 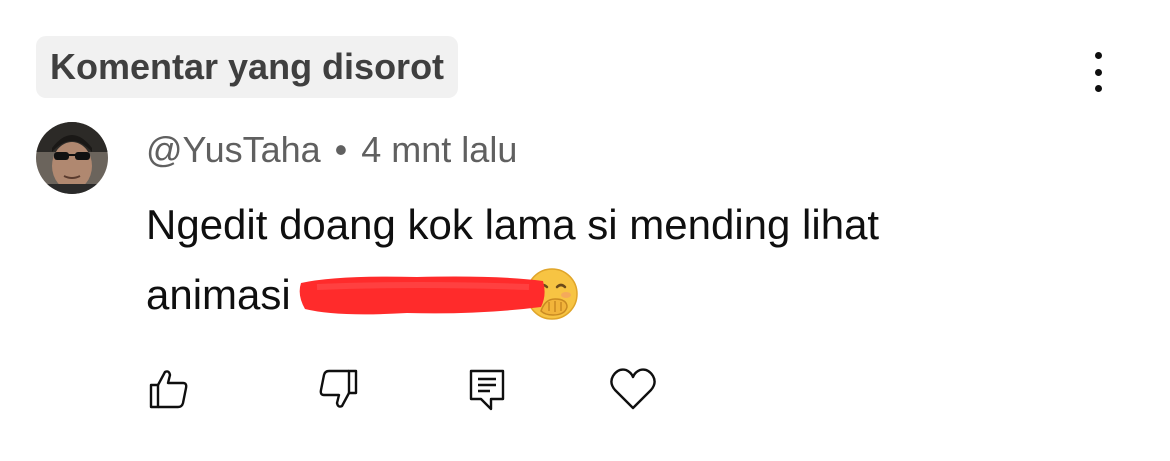 I want to click on heart-button, so click(x=633, y=389).